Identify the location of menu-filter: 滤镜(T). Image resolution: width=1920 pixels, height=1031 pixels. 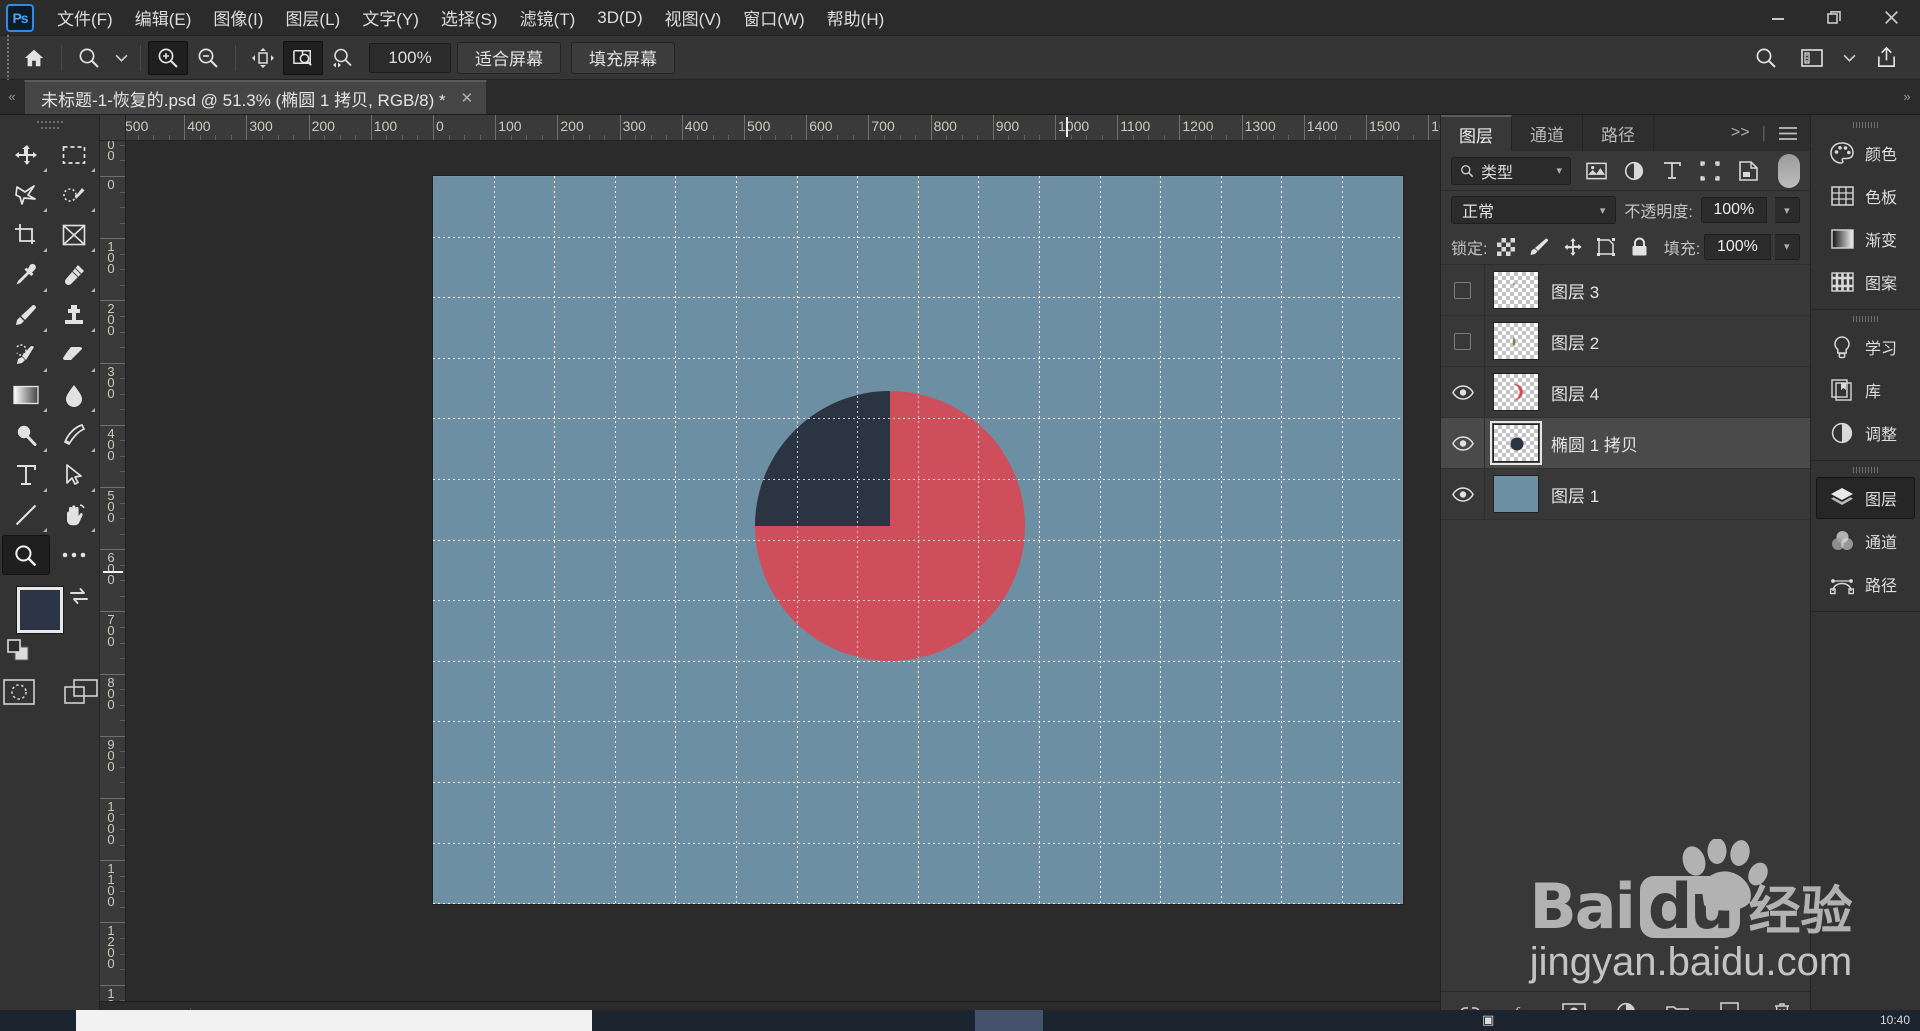
(548, 18).